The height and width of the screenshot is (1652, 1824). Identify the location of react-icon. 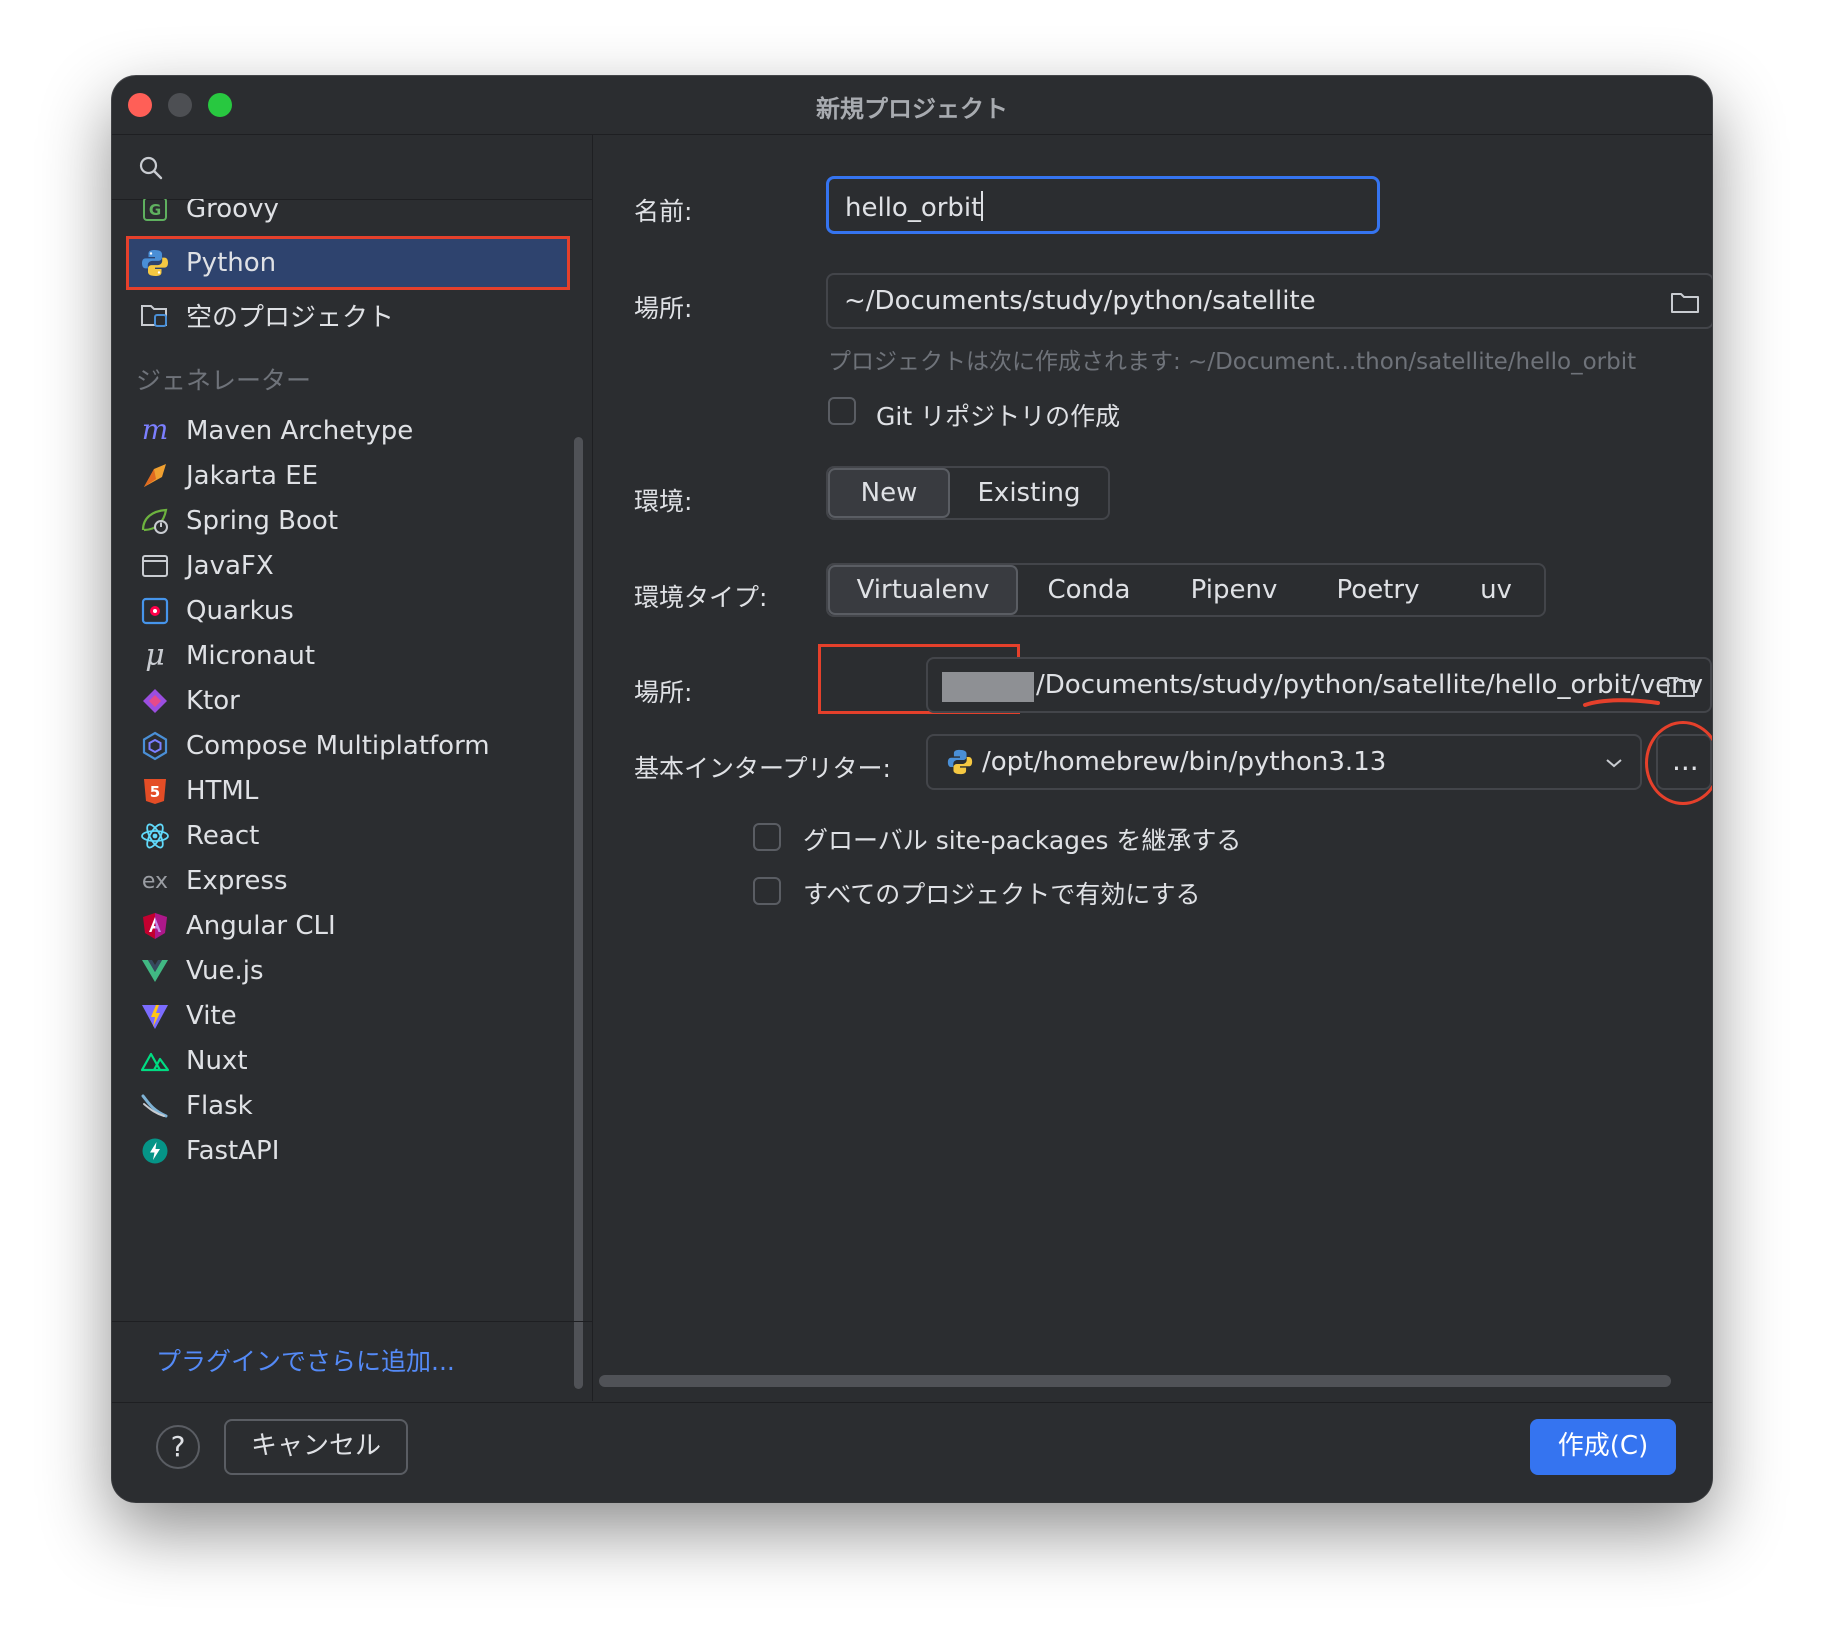
(155, 836).